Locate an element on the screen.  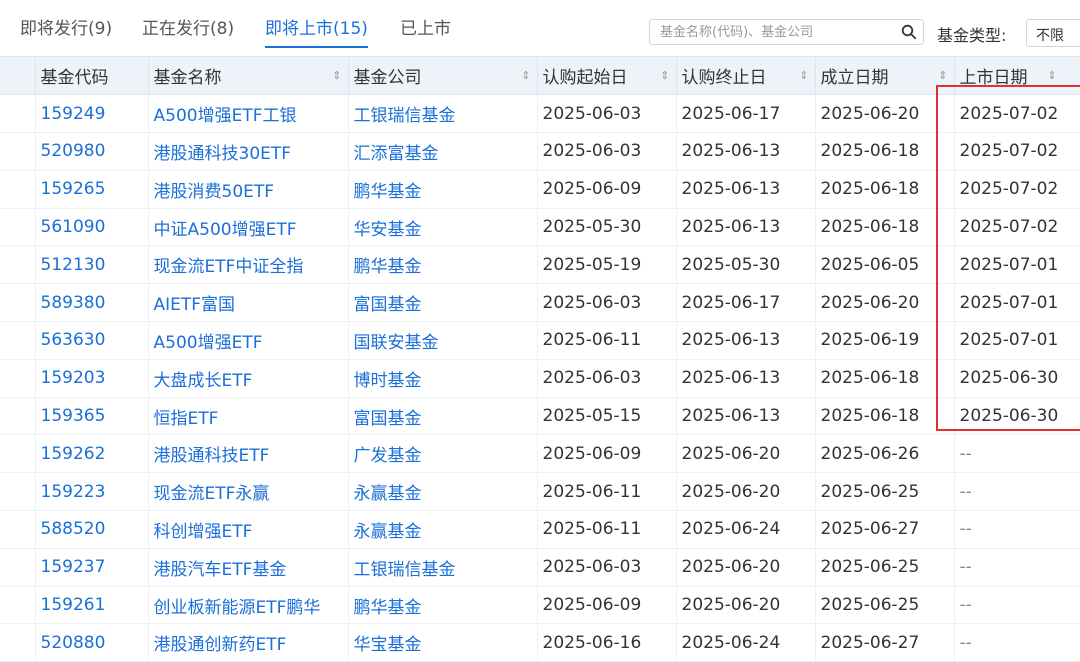
fund-name-link: 港股通科技30ETF is located at coordinates (223, 151).